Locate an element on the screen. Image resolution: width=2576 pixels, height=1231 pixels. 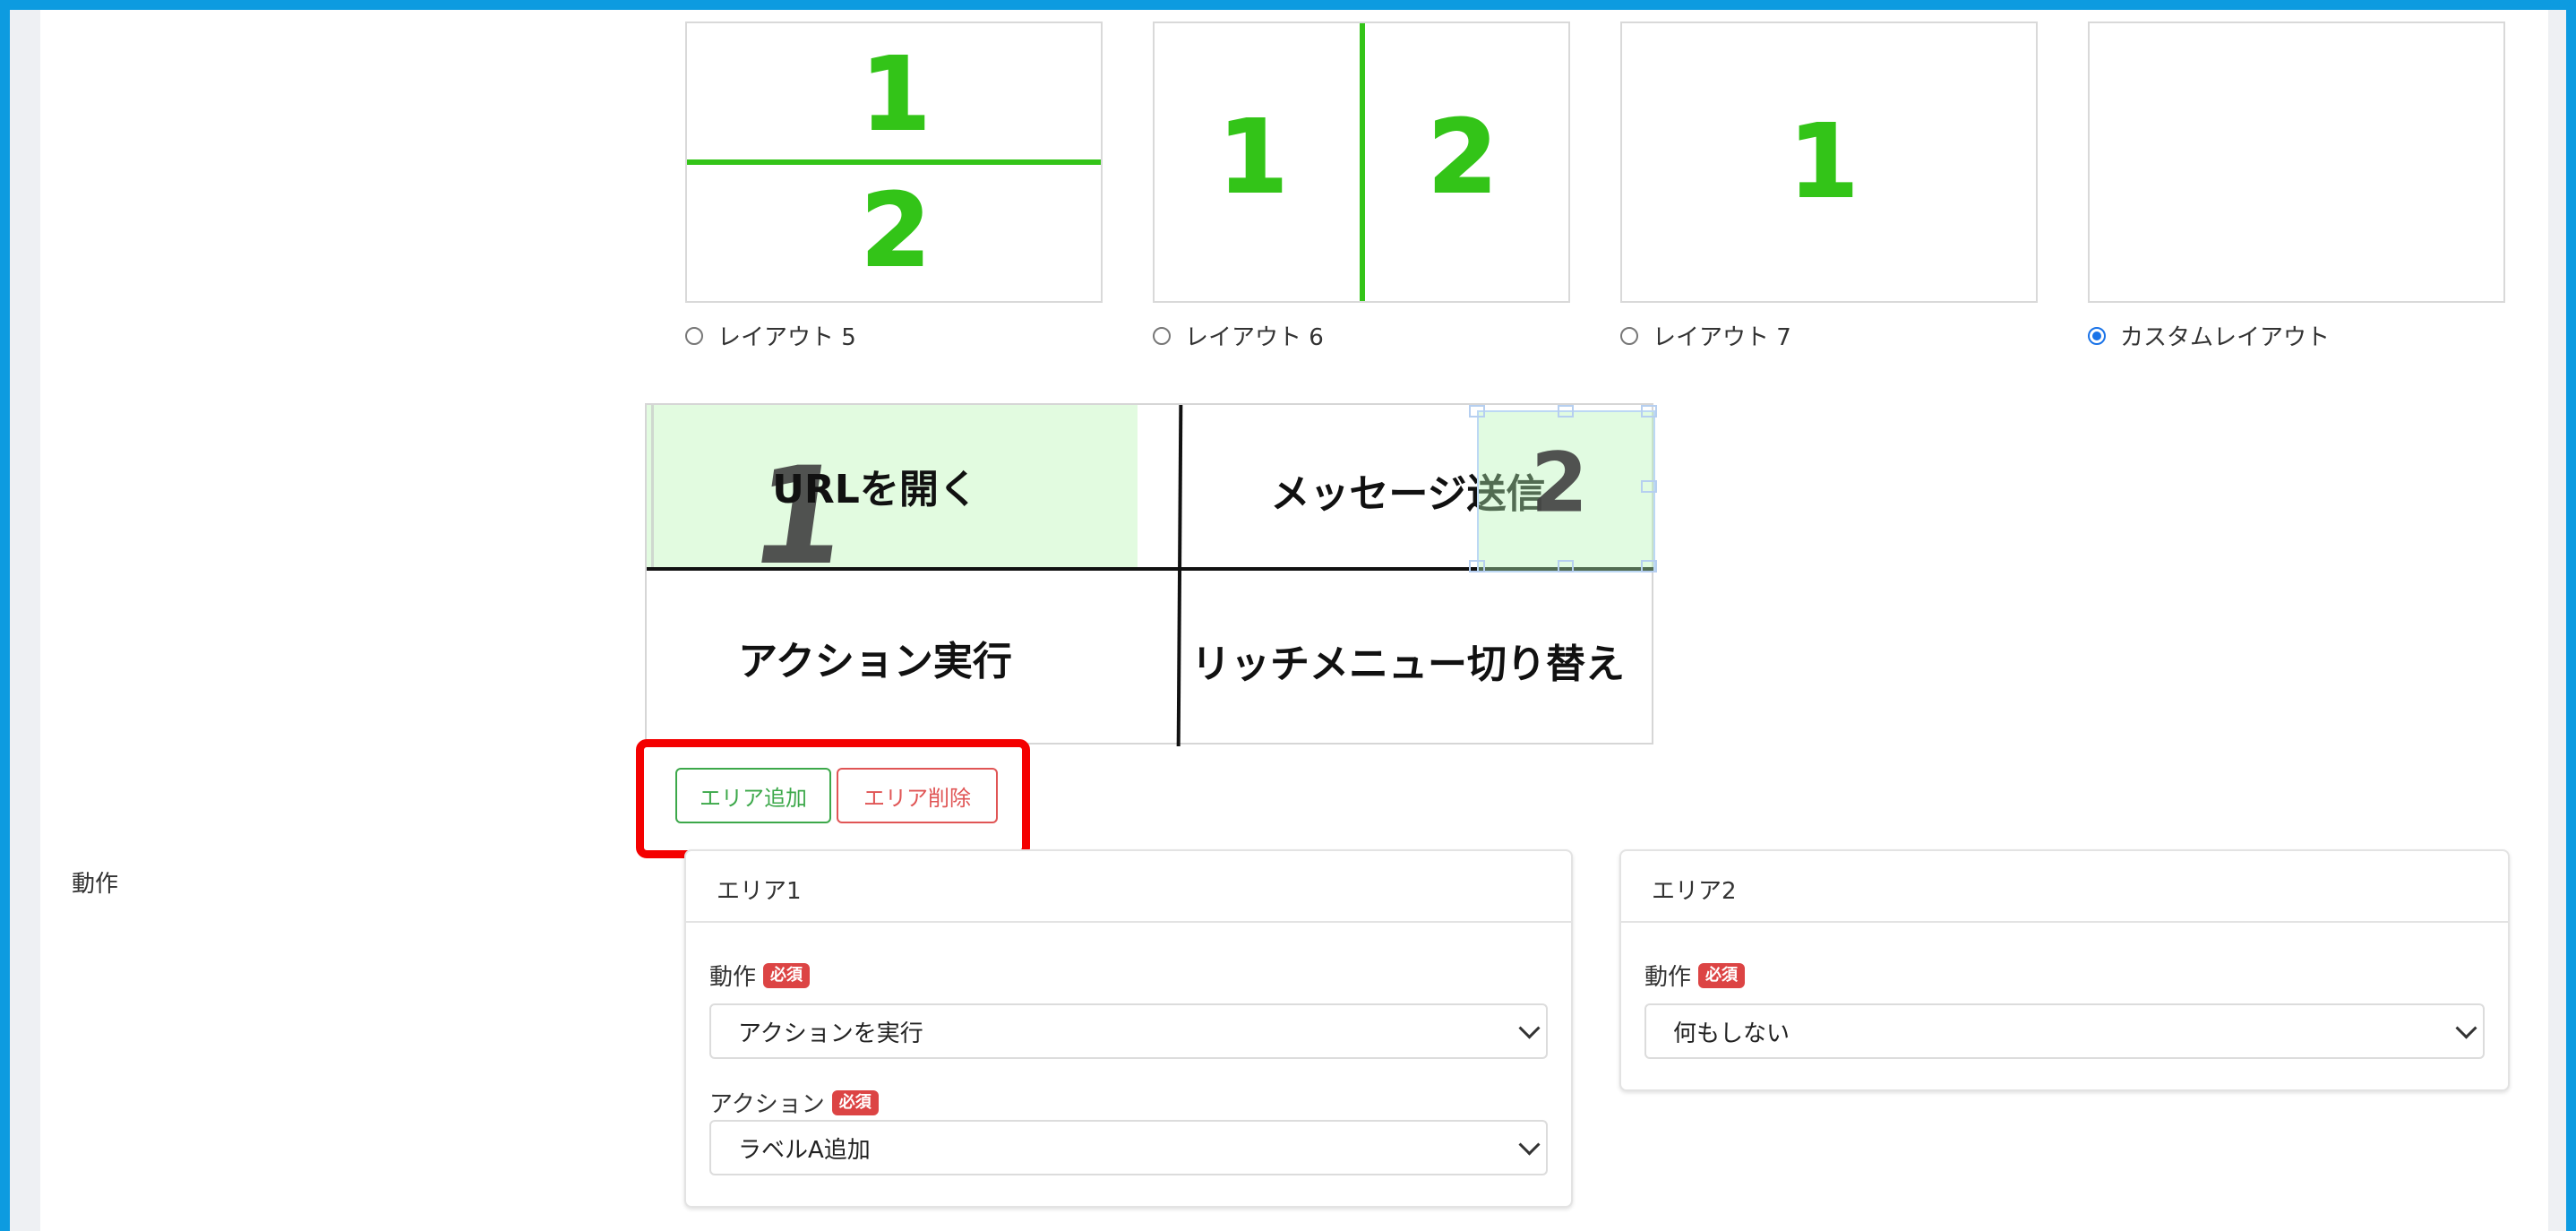
cell-label: リッチメニュー切り替え is located at coordinates (1408, 664).